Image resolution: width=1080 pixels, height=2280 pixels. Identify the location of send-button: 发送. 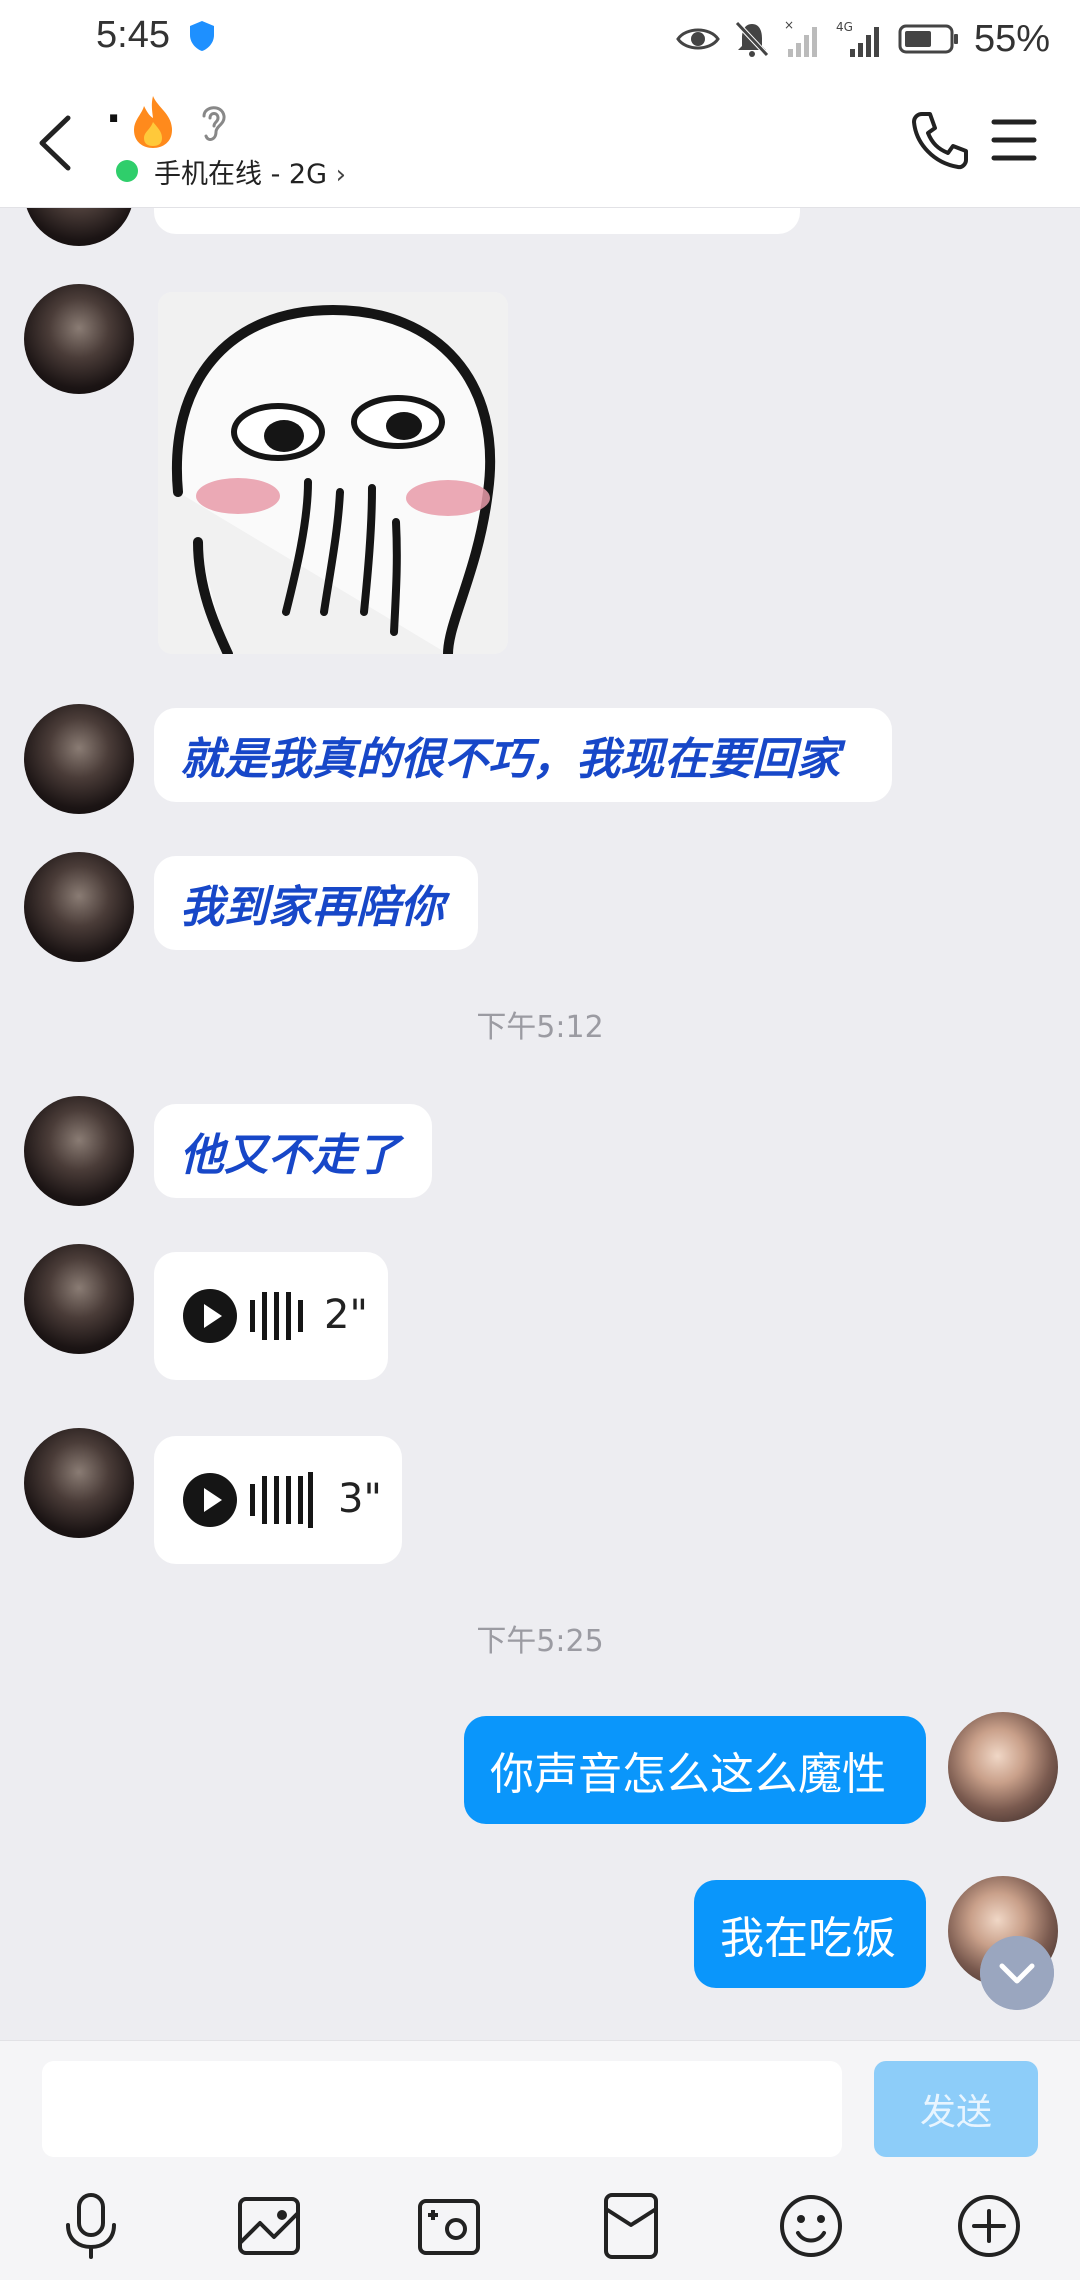
(956, 2109).